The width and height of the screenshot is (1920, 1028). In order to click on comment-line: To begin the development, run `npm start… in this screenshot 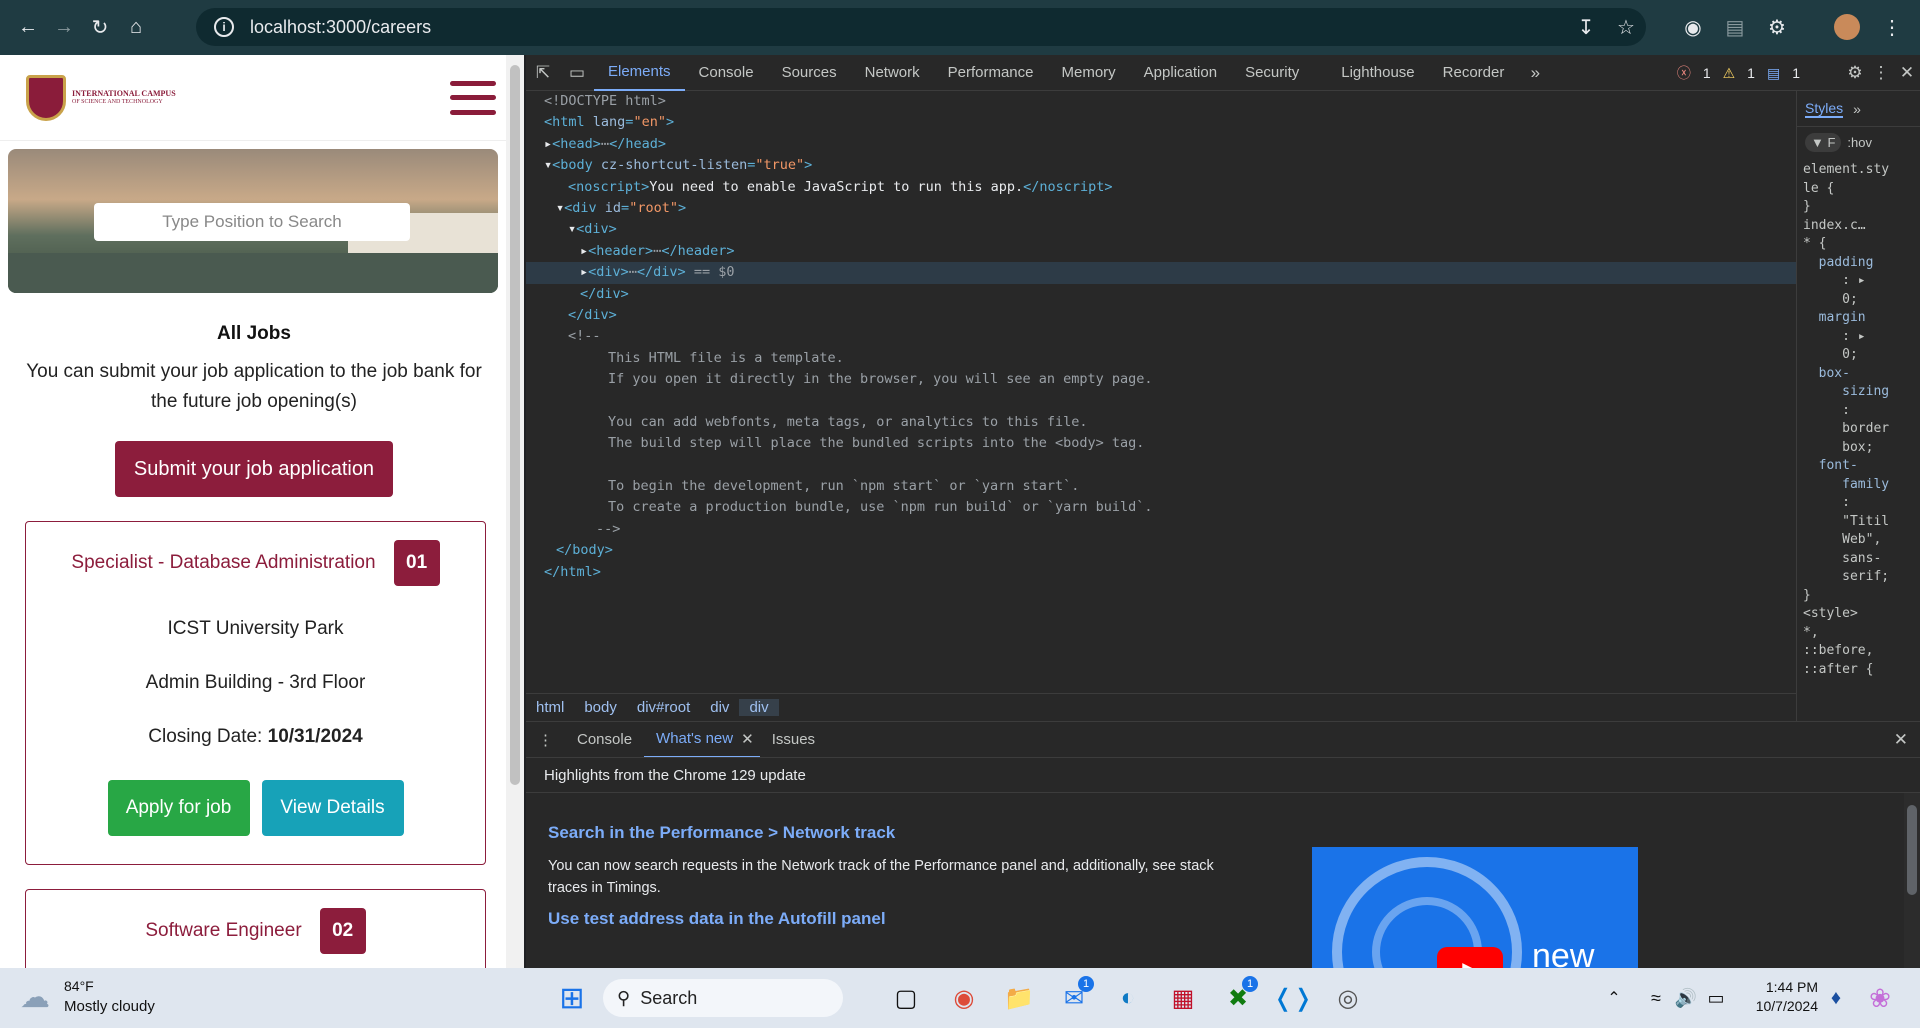, I will do `click(1161, 486)`.